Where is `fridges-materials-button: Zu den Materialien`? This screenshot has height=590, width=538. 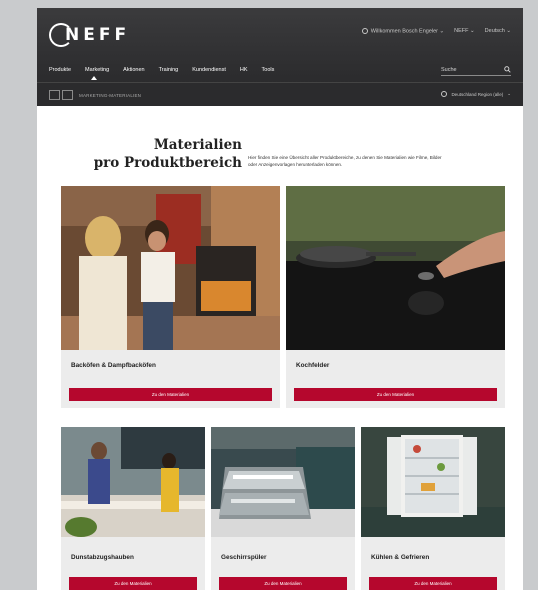 fridges-materials-button: Zu den Materialien is located at coordinates (433, 583).